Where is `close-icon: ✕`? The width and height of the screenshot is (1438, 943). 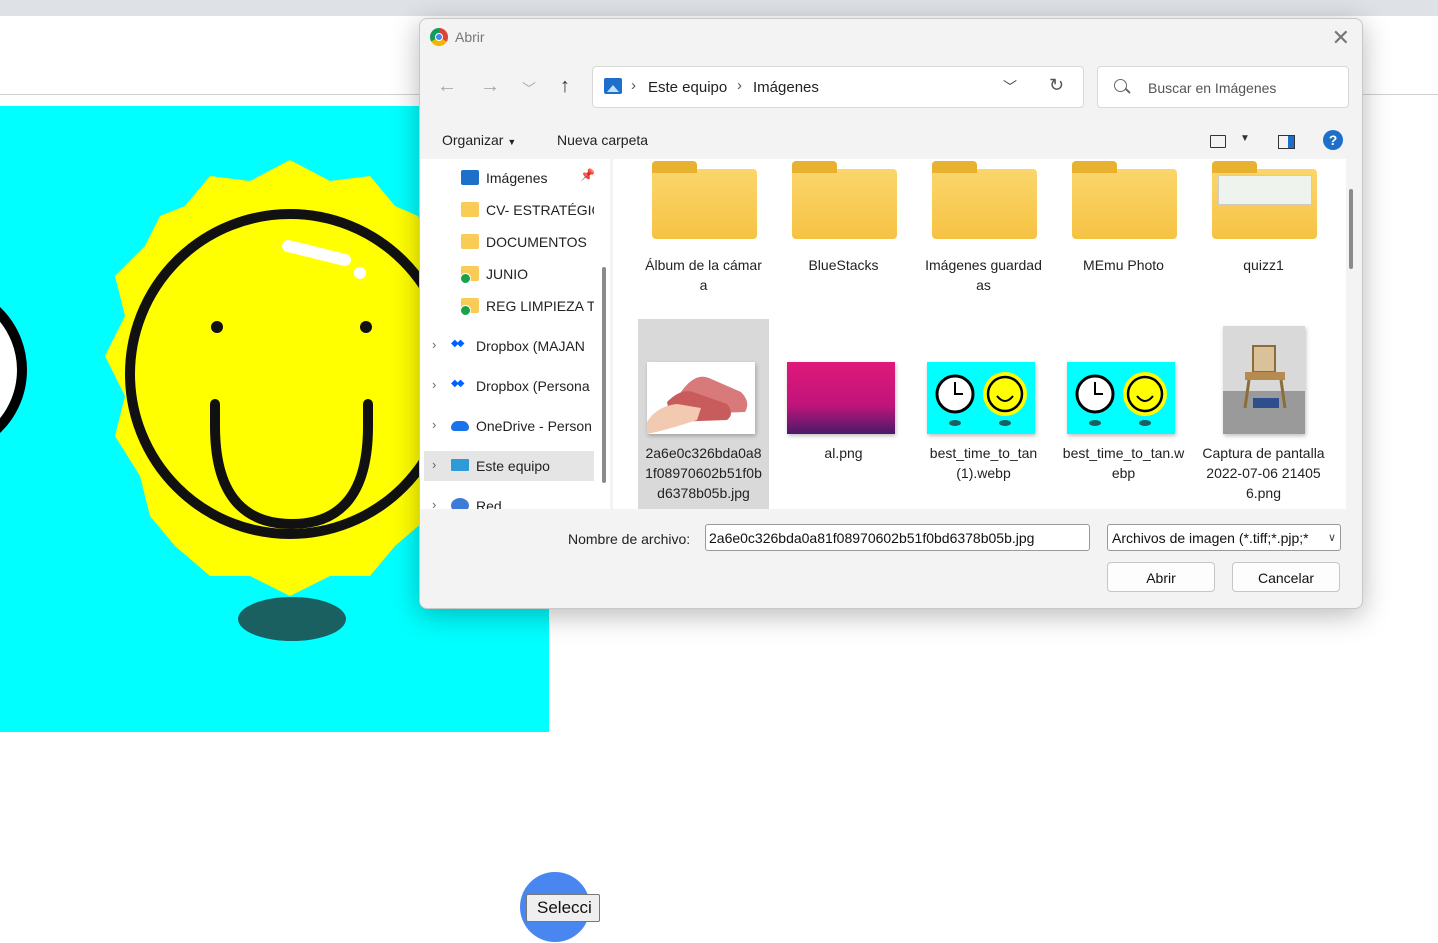
close-icon: ✕ is located at coordinates (1341, 38).